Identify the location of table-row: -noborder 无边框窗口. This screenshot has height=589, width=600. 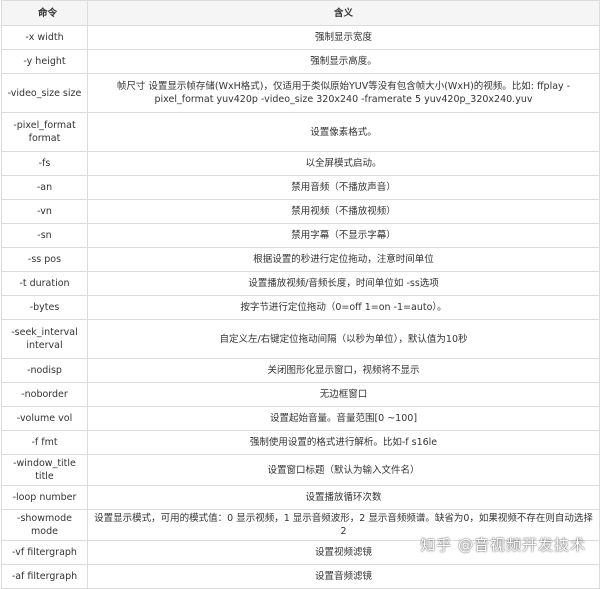
(300, 394).